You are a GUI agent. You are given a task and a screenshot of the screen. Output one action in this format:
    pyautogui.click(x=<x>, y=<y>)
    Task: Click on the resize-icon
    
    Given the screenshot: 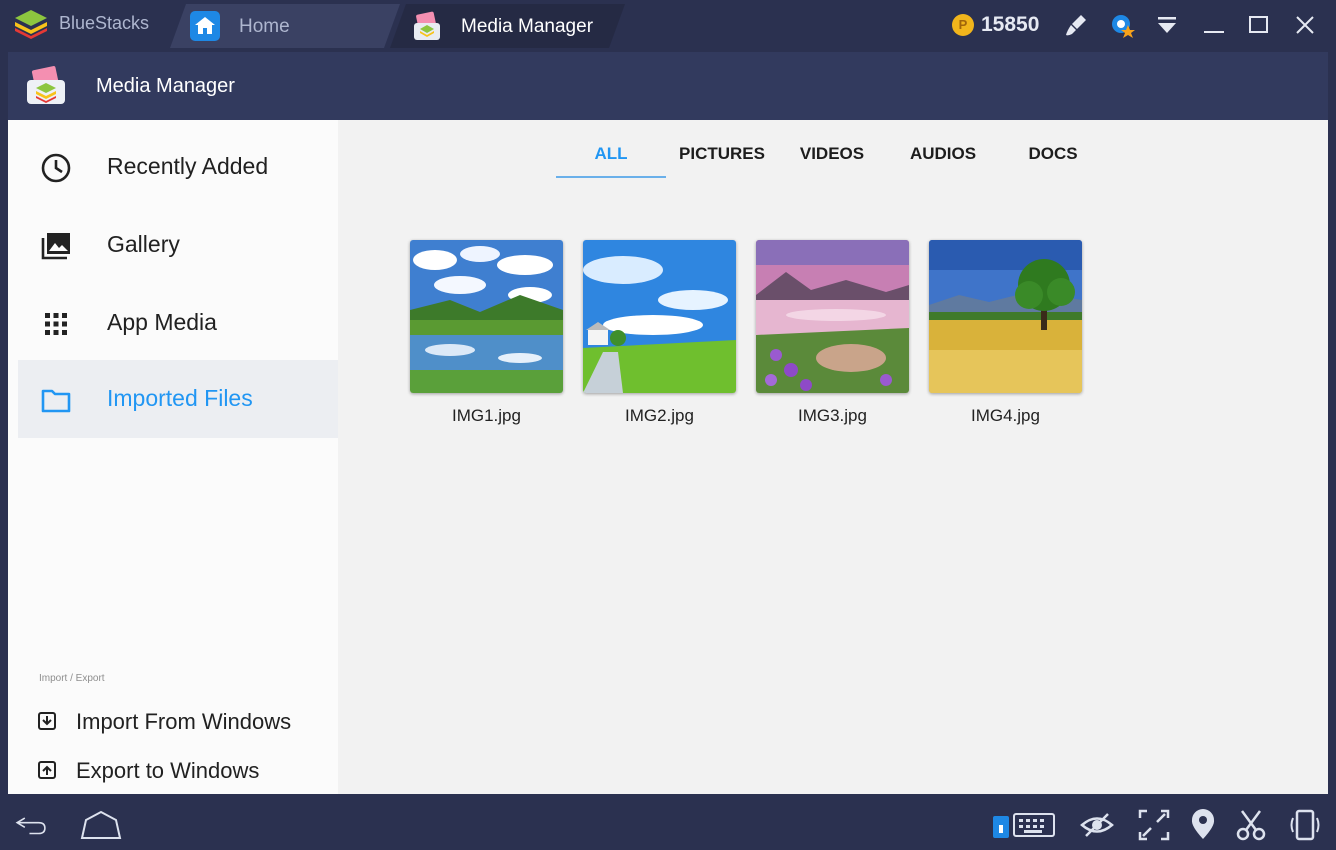 What is the action you would take?
    pyautogui.click(x=1154, y=825)
    